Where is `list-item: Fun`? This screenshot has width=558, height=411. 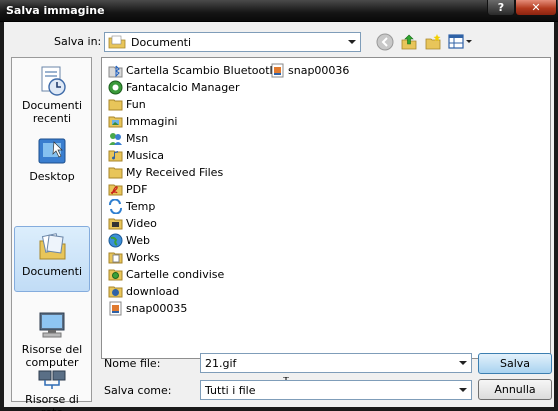
list-item: Fun is located at coordinates (127, 104).